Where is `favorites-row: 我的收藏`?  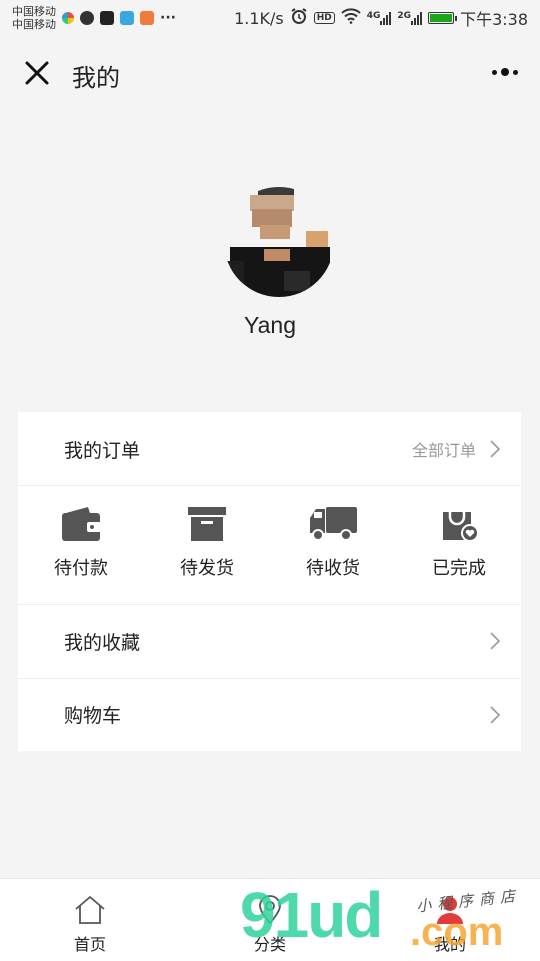 favorites-row: 我的收藏 is located at coordinates (269, 641).